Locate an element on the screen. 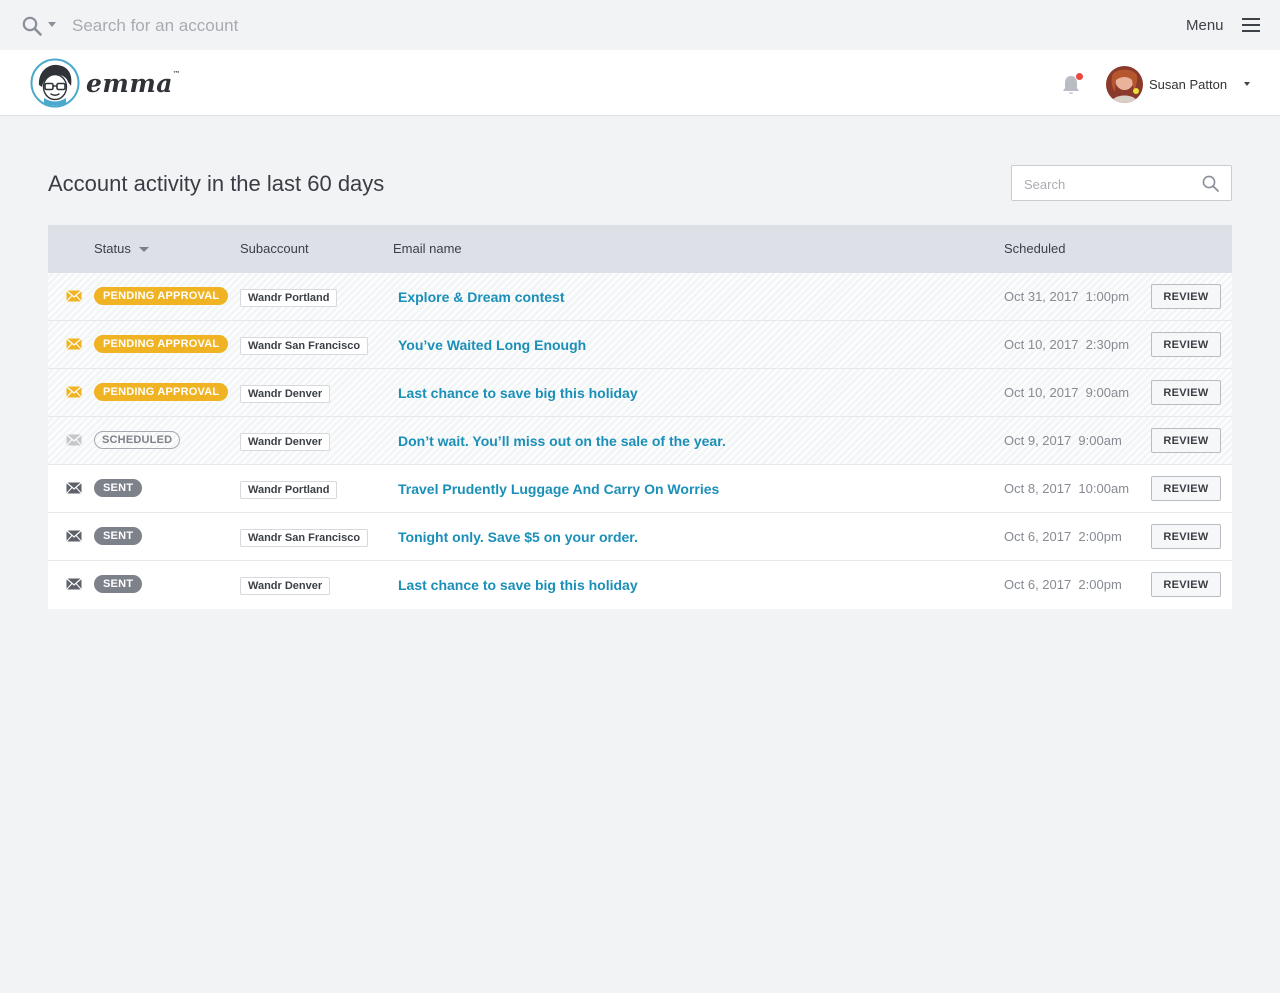 Image resolution: width=1280 pixels, height=993 pixels. email-name-link: You’ve Waited Long Enough is located at coordinates (492, 345).